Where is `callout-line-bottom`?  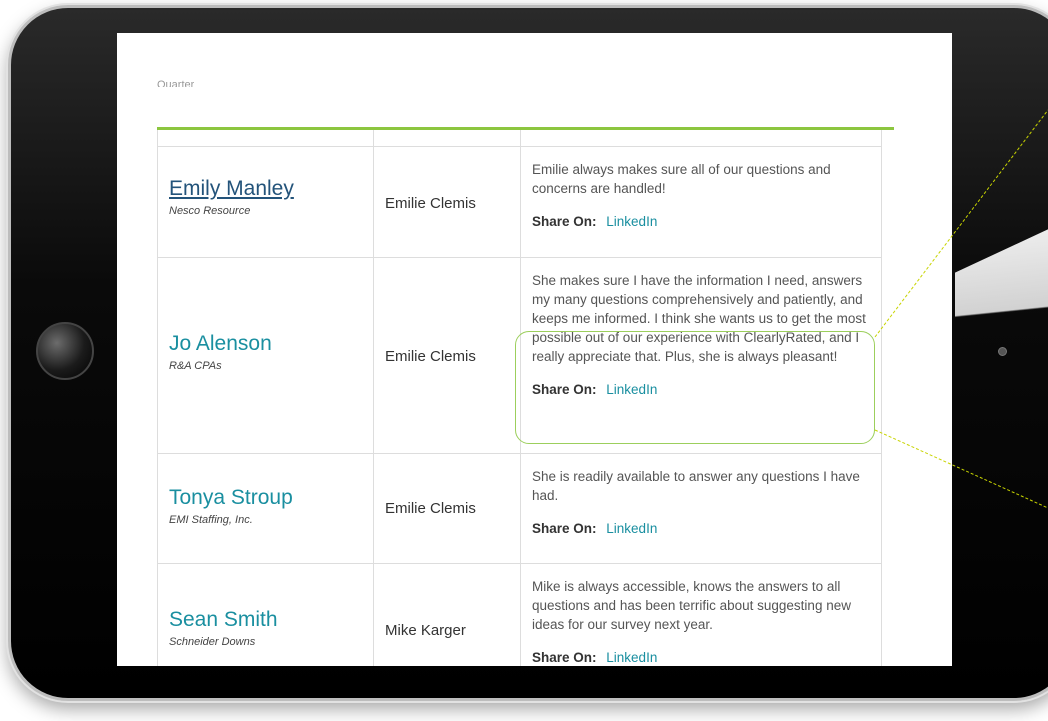
callout-line-bottom is located at coordinates (961, 469).